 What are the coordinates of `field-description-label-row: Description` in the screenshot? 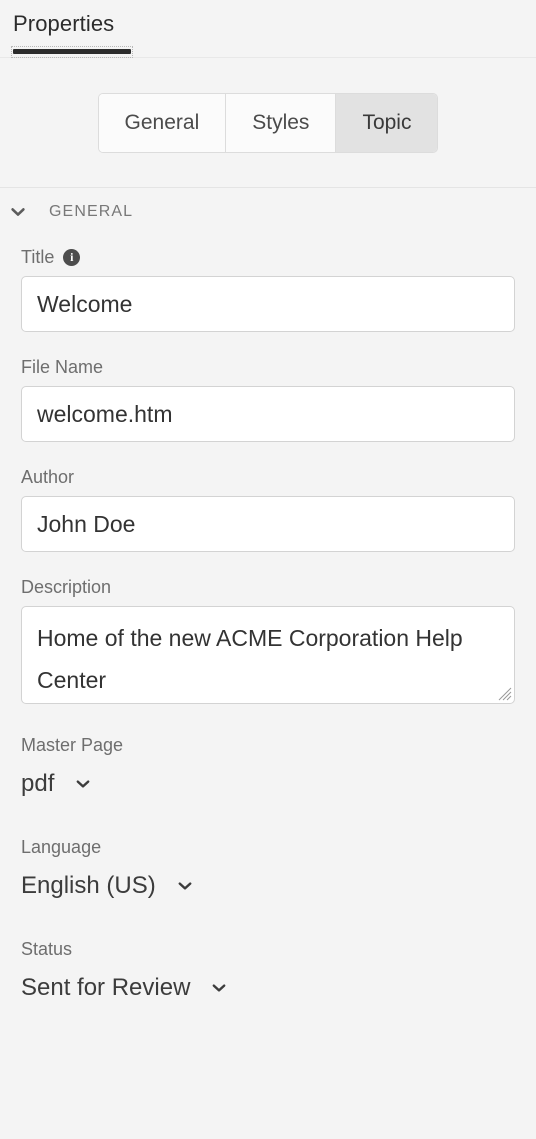 It's located at (268, 587).